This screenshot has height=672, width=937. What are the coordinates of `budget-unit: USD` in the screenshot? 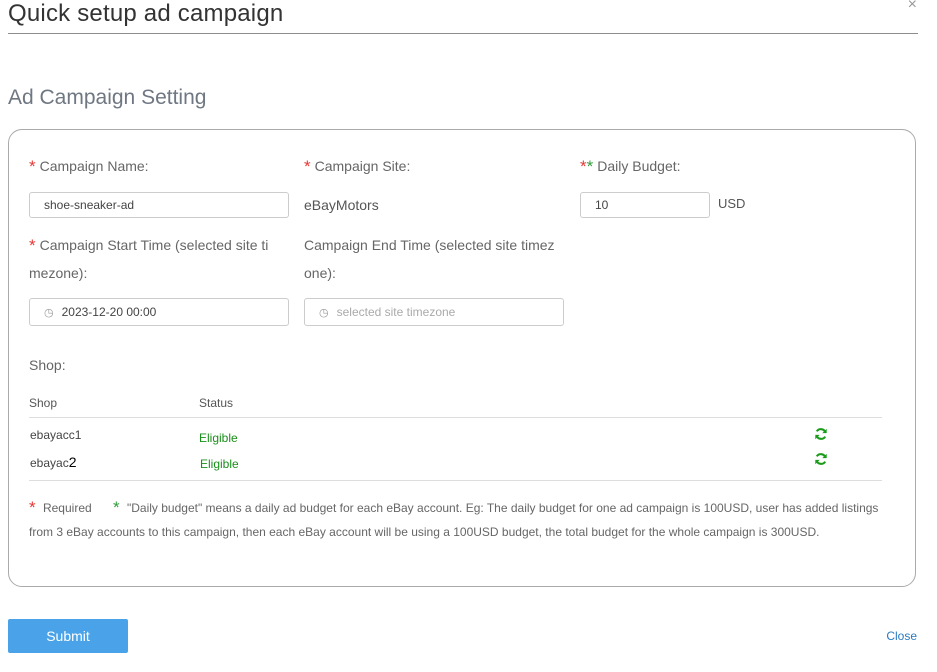 It's located at (732, 203).